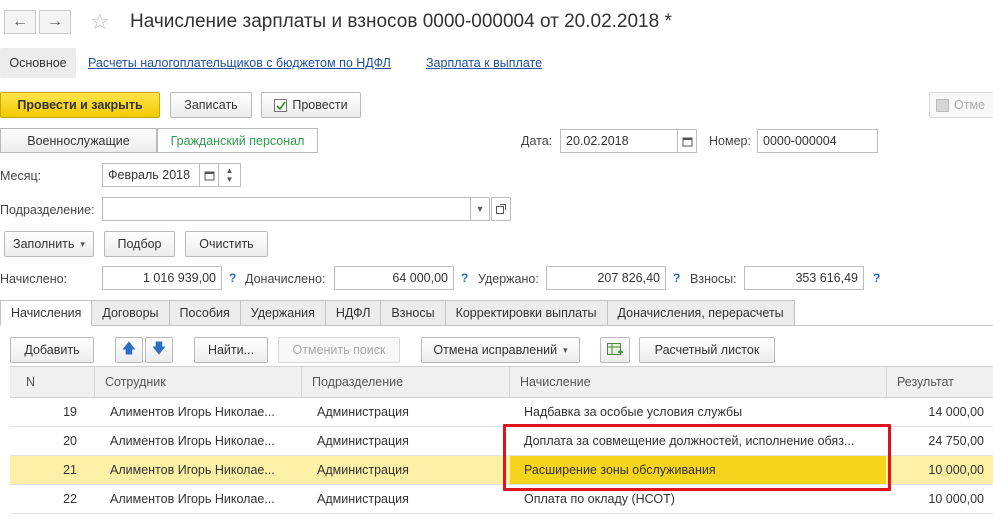 This screenshot has height=519, width=993. What do you see at coordinates (320, 105) in the screenshot?
I see `post-button-label: Провести` at bounding box center [320, 105].